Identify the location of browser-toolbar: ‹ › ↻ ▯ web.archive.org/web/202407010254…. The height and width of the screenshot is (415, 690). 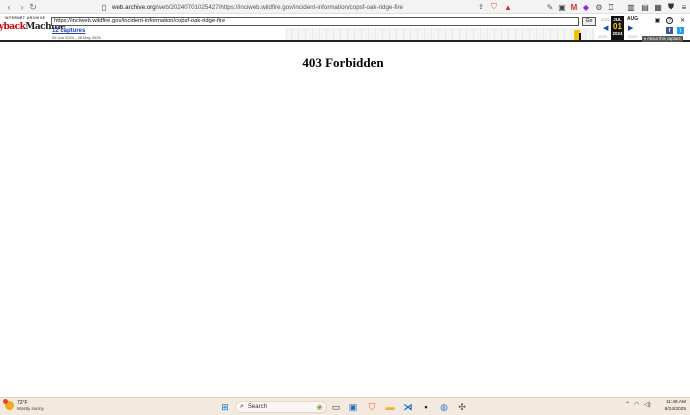
(345, 7).